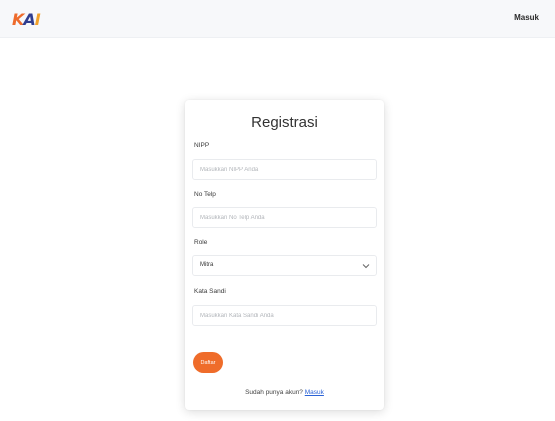 This screenshot has height=421, width=555. What do you see at coordinates (29, 19) in the screenshot?
I see `logo-letter-a: A` at bounding box center [29, 19].